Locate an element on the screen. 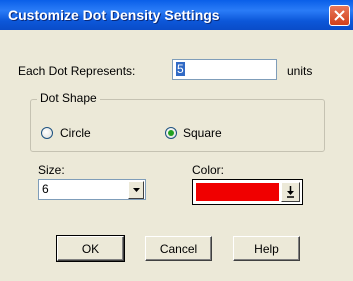  color-label: Color: is located at coordinates (208, 170).